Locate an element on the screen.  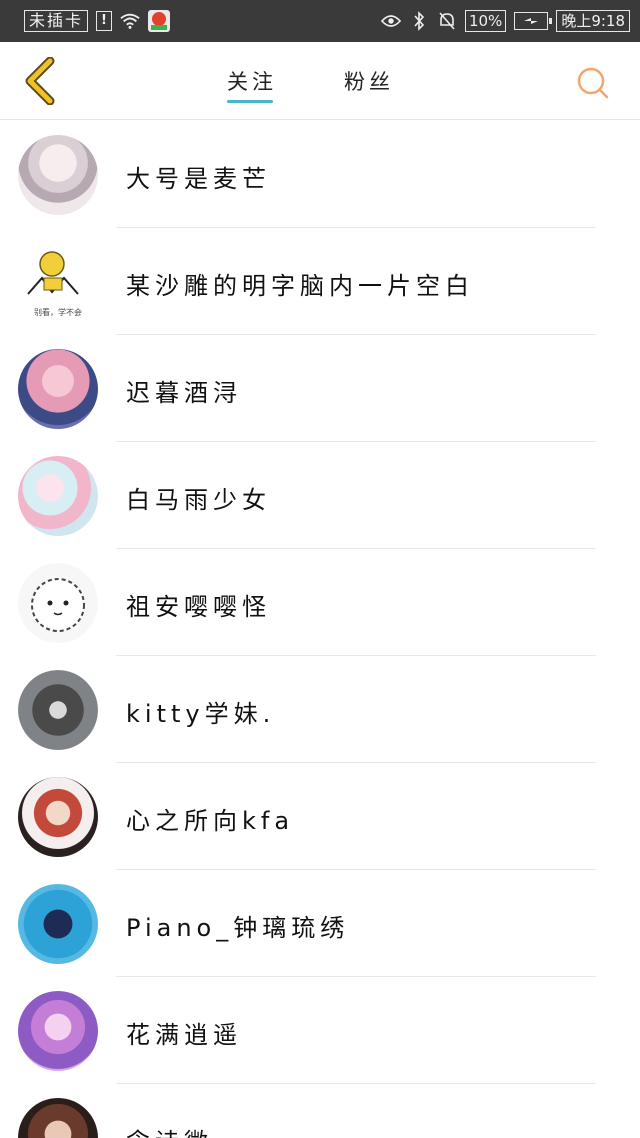
avatar-caption: 别看，学不会 is located at coordinates (58, 312).